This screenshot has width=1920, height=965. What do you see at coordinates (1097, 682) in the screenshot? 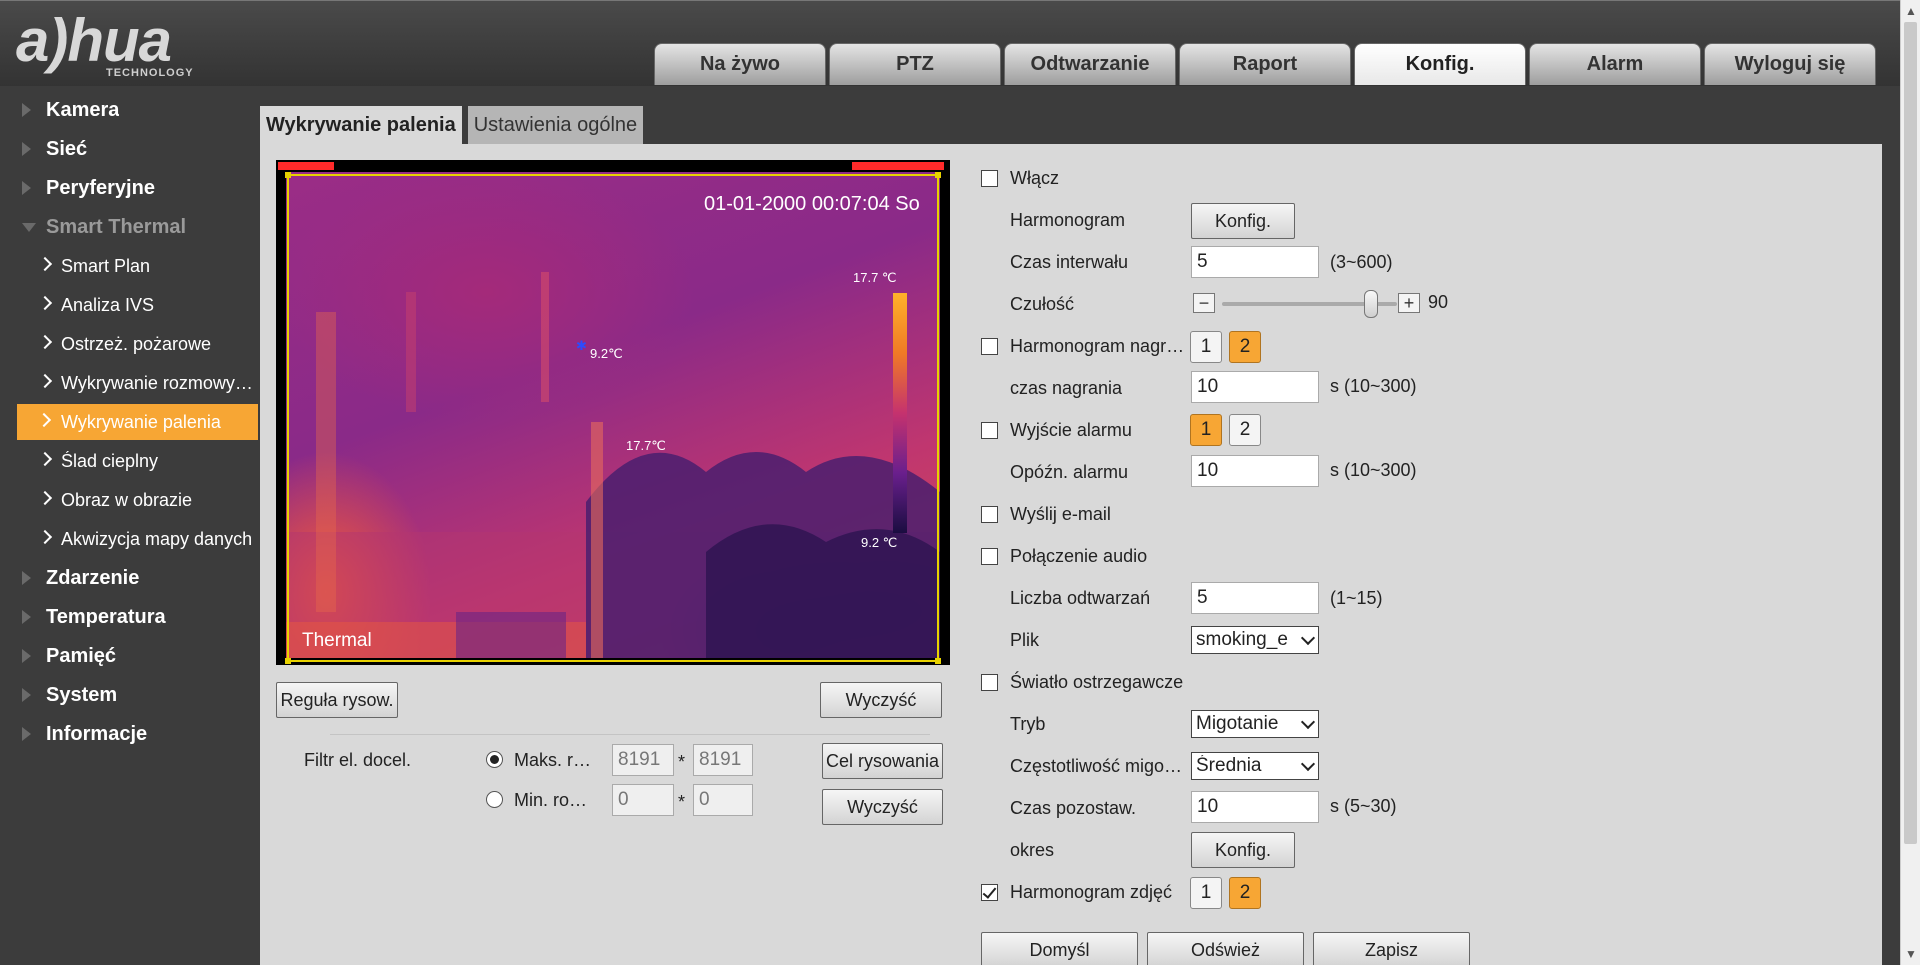
I see `warning-light-label: Światło ostrzegawcze` at bounding box center [1097, 682].